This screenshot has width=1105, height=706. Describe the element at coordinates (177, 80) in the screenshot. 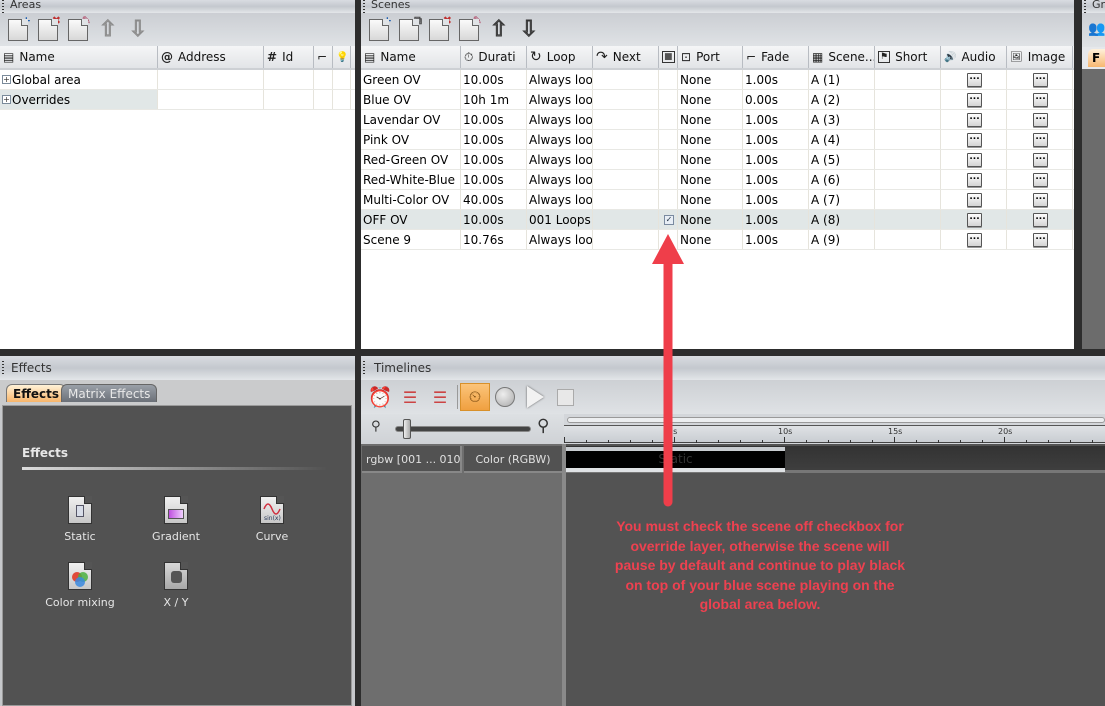

I see `area-row-global: + Global area` at that location.